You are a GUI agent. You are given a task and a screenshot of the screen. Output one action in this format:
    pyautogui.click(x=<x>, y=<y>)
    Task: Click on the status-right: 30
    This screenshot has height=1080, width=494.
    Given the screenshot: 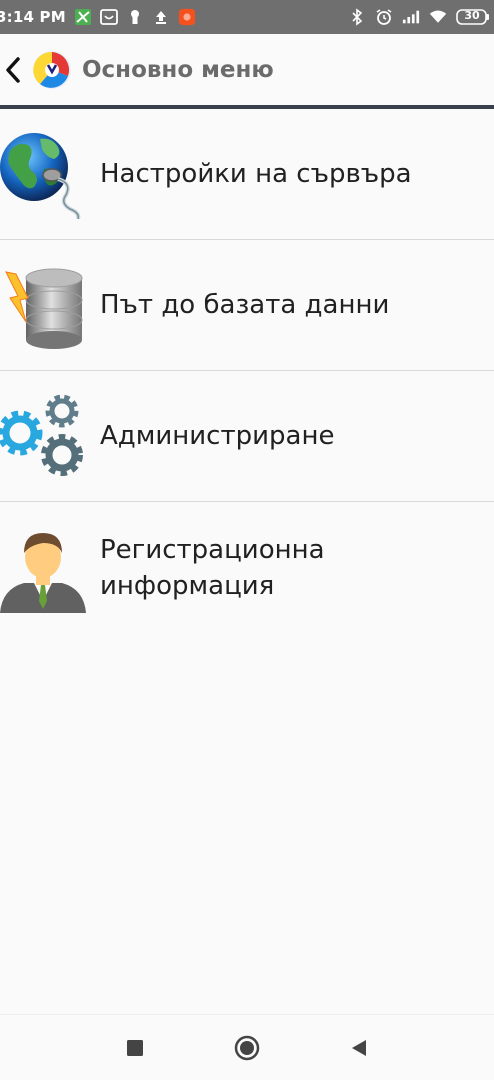 What is the action you would take?
    pyautogui.click(x=419, y=17)
    